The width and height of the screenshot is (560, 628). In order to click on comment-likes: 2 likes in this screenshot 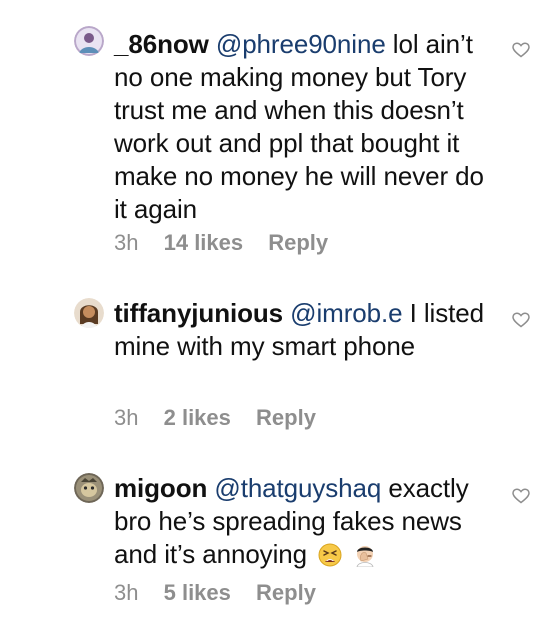, I will do `click(197, 417)`.